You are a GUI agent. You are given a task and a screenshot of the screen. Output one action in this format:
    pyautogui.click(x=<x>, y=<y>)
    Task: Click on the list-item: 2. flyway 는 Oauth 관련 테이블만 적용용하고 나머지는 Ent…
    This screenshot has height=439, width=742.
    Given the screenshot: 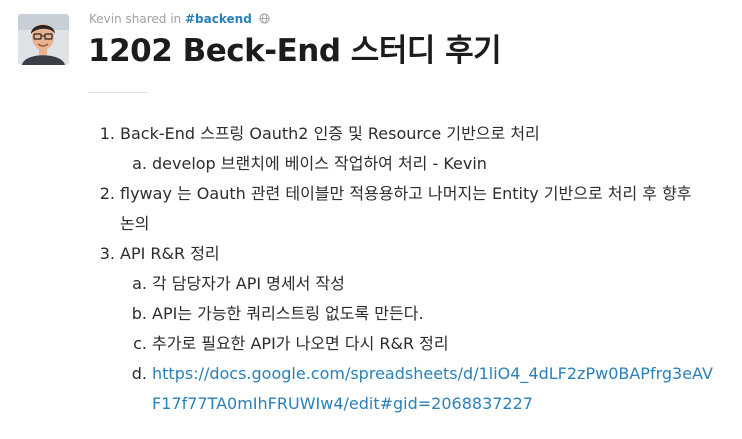 What is the action you would take?
    pyautogui.click(x=408, y=194)
    